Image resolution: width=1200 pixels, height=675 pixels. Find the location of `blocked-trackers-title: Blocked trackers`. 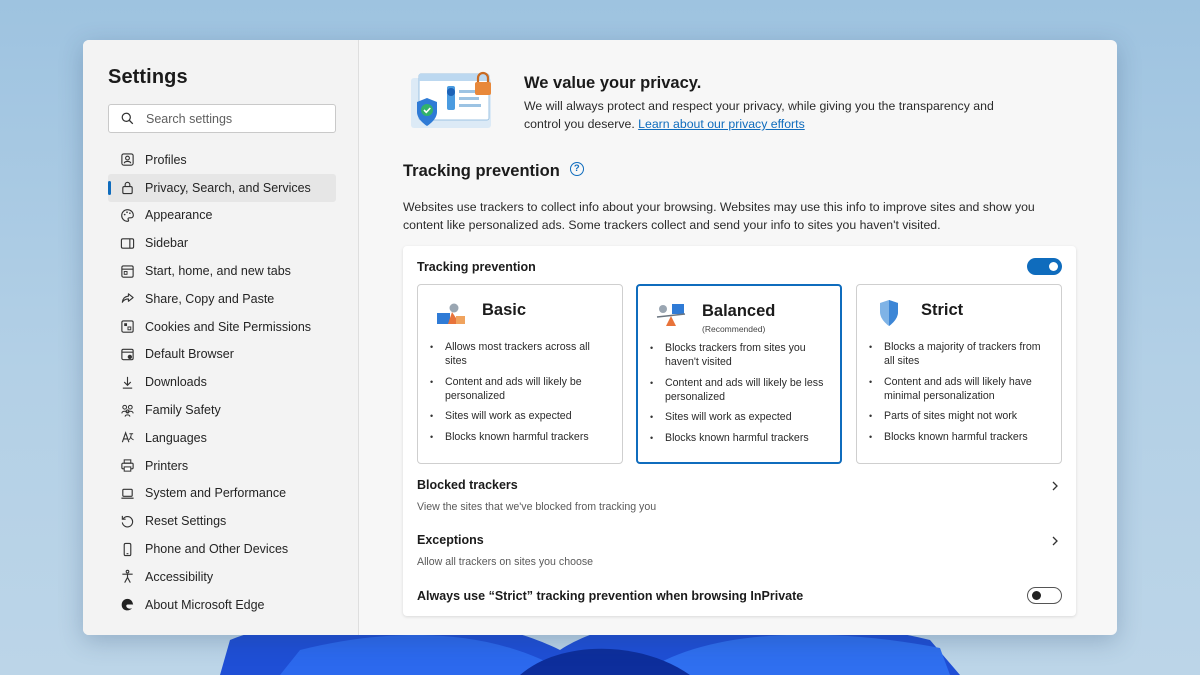

blocked-trackers-title: Blocked trackers is located at coordinates (467, 485).